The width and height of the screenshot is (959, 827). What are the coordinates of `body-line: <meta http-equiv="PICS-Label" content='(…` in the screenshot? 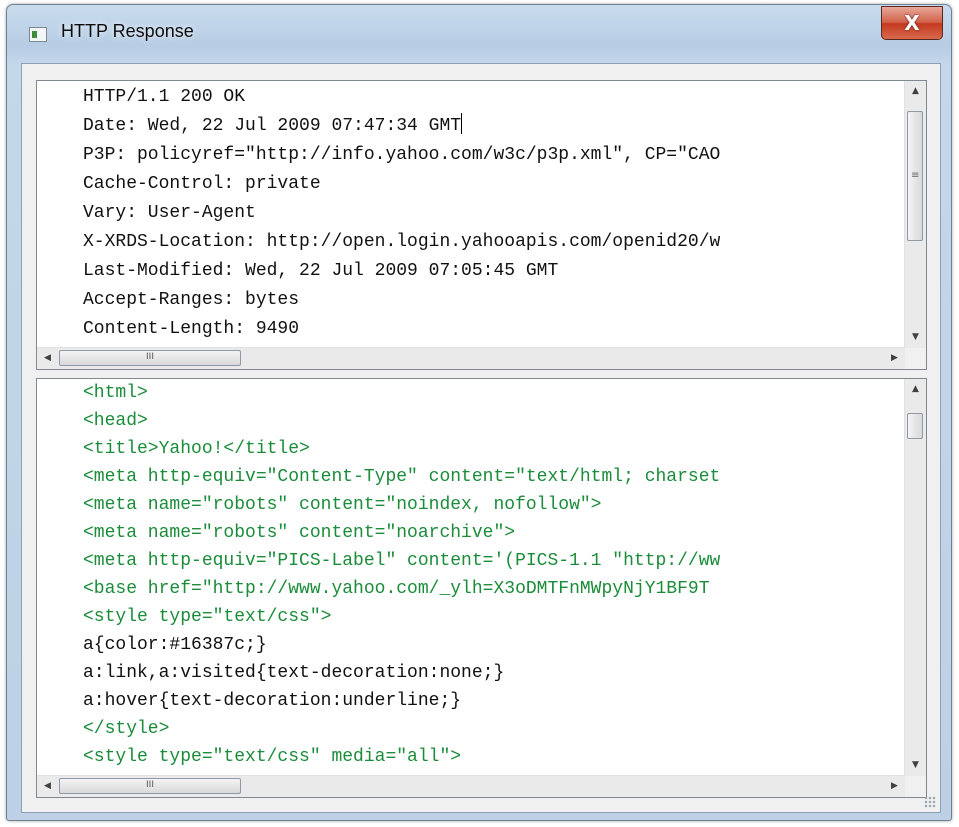 It's located at (402, 561).